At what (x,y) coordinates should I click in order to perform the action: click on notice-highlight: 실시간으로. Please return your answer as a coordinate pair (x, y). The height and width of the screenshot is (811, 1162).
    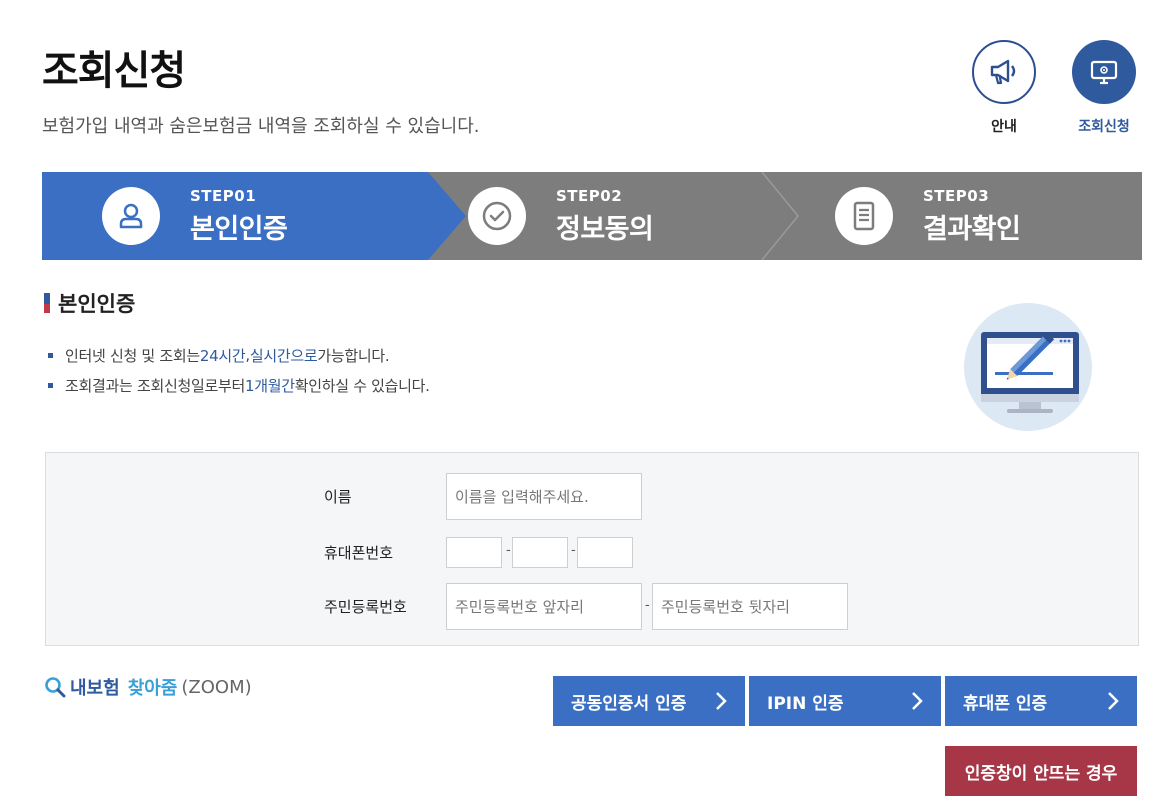
    Looking at the image, I should click on (283, 355).